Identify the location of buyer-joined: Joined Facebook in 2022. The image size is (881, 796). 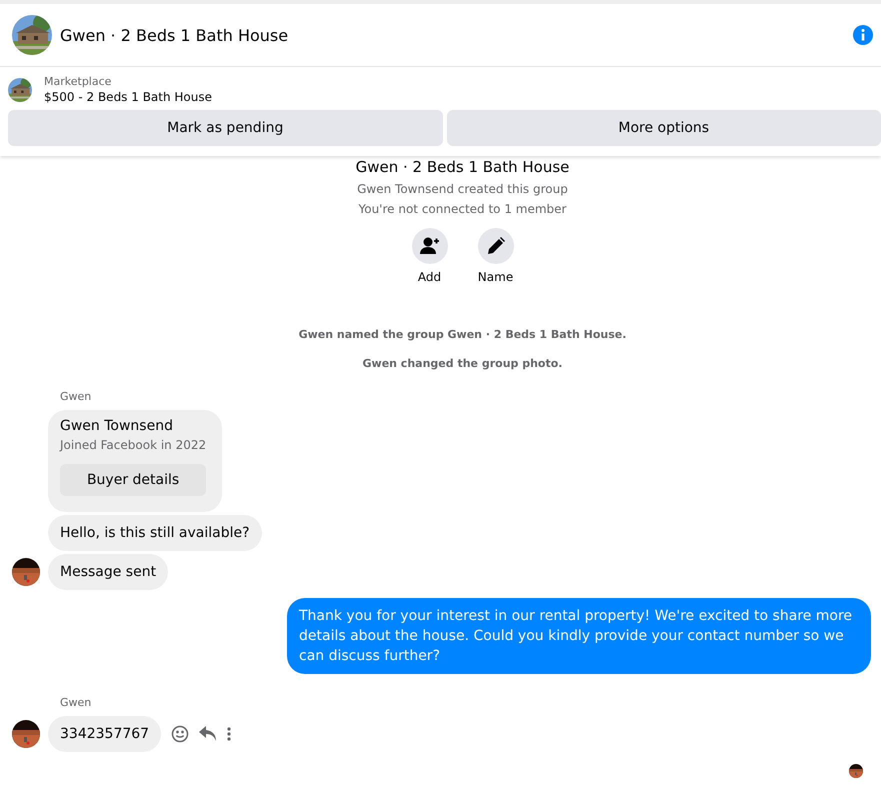
(133, 445).